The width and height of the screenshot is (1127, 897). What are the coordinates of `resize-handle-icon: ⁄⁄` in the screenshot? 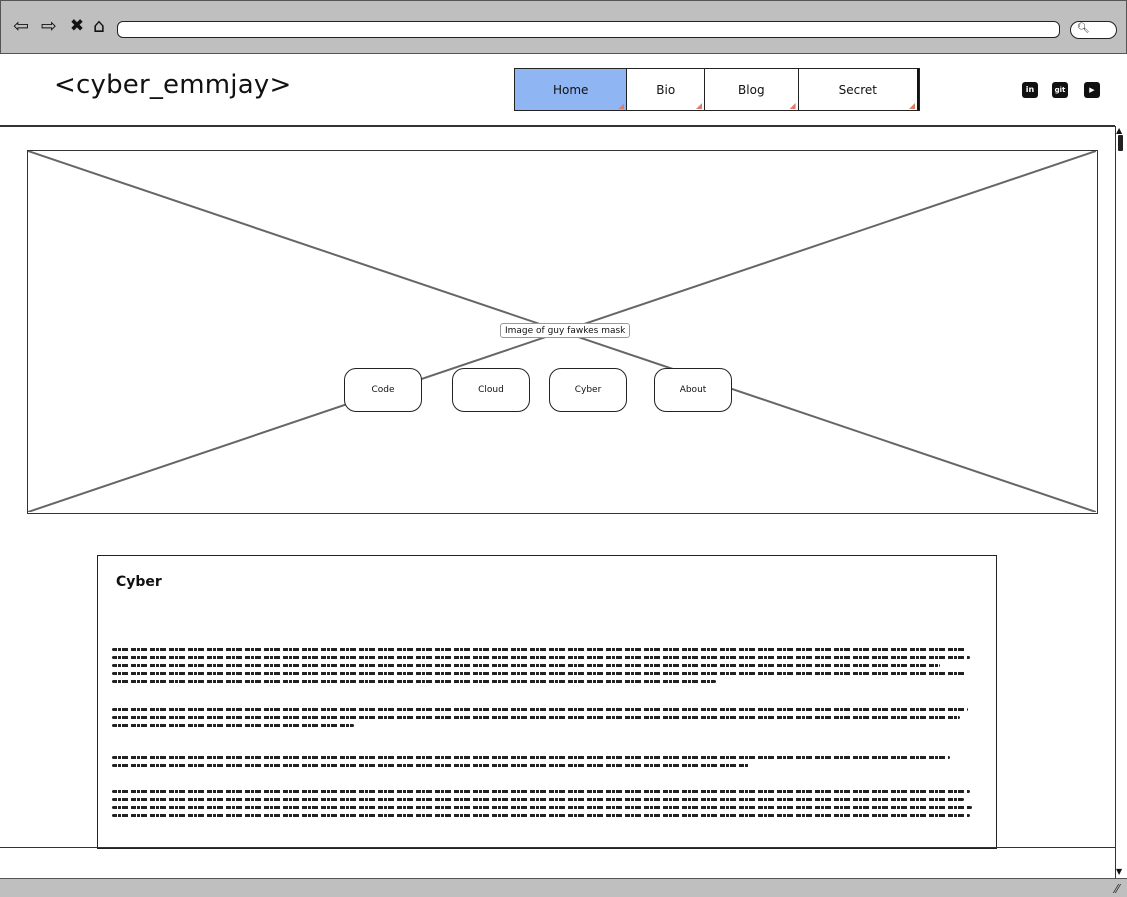 It's located at (1117, 889).